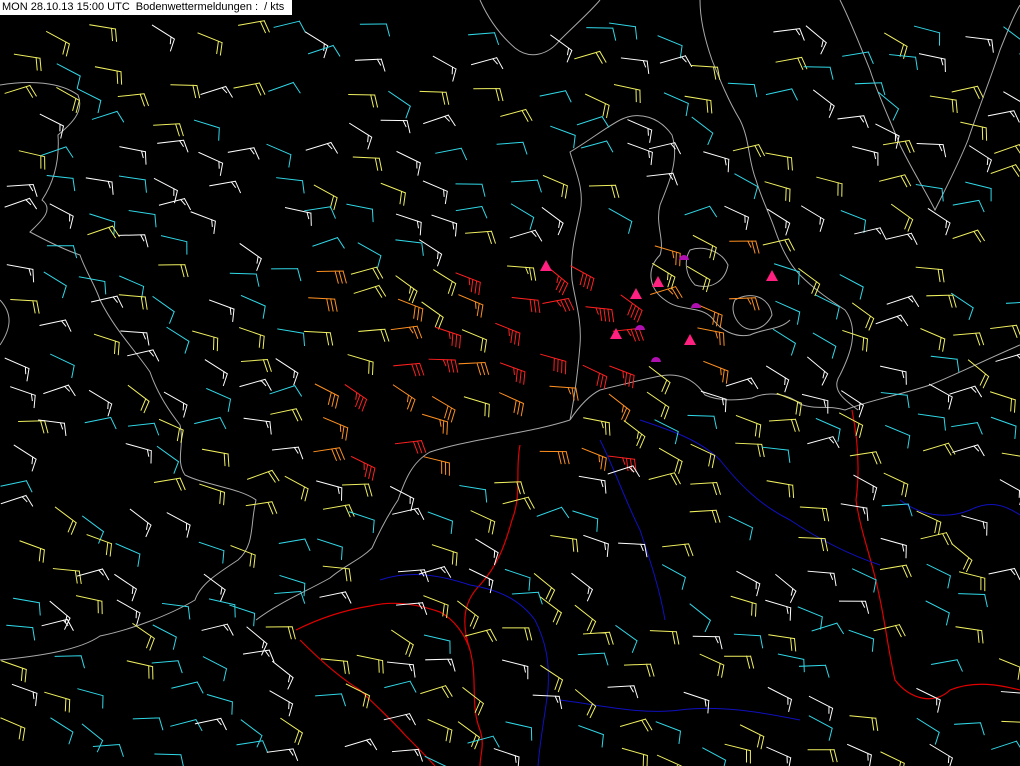  What do you see at coordinates (66, 7) in the screenshot?
I see `header-title: MON 28.10.13 15:00 UTC` at bounding box center [66, 7].